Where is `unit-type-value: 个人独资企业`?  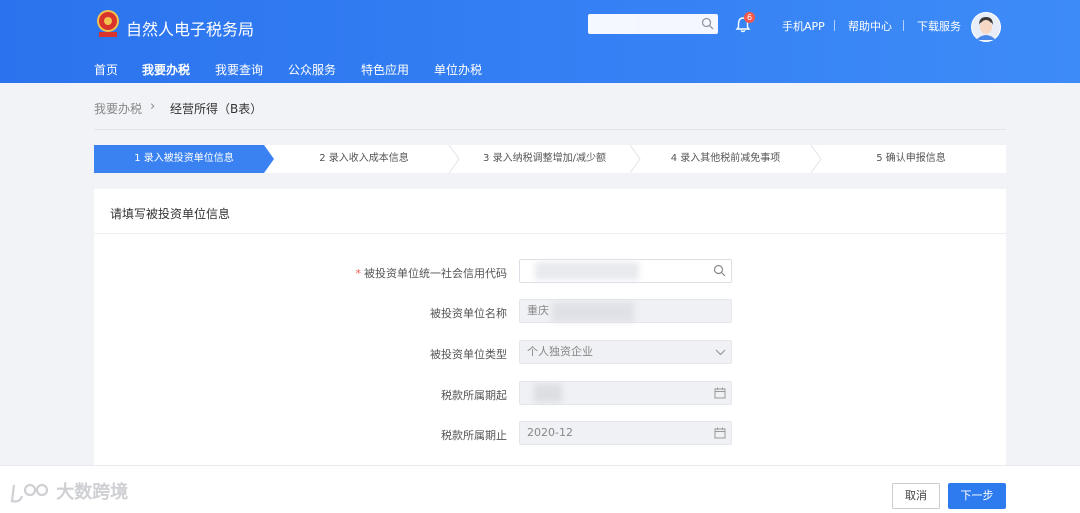 unit-type-value: 个人独资企业 is located at coordinates (560, 351).